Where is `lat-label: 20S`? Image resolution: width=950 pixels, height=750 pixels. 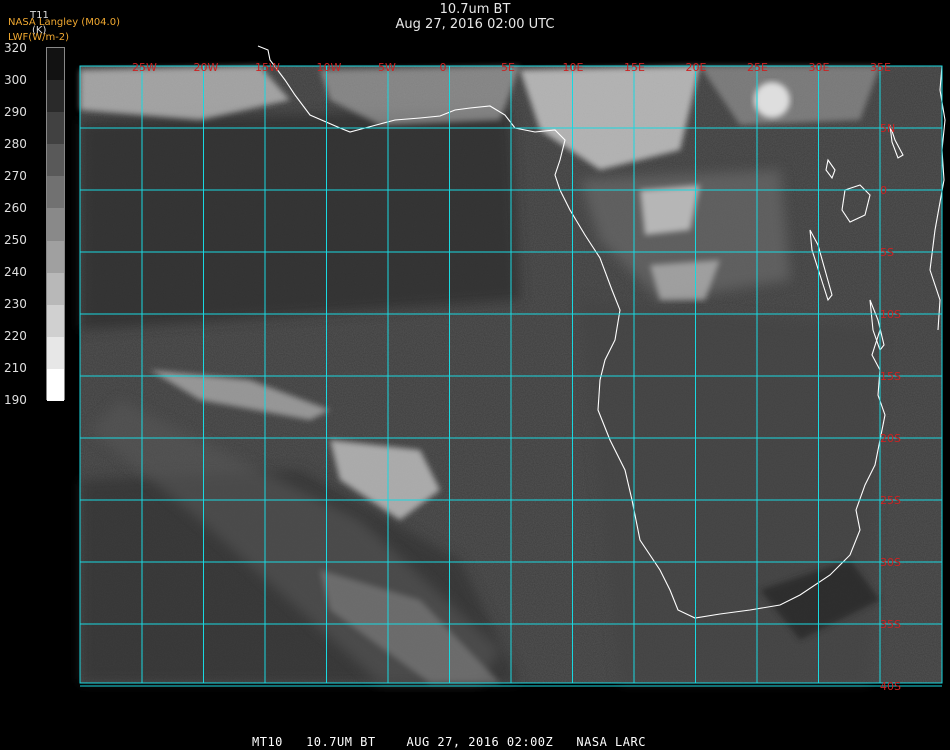
lat-label: 20S is located at coordinates (890, 438).